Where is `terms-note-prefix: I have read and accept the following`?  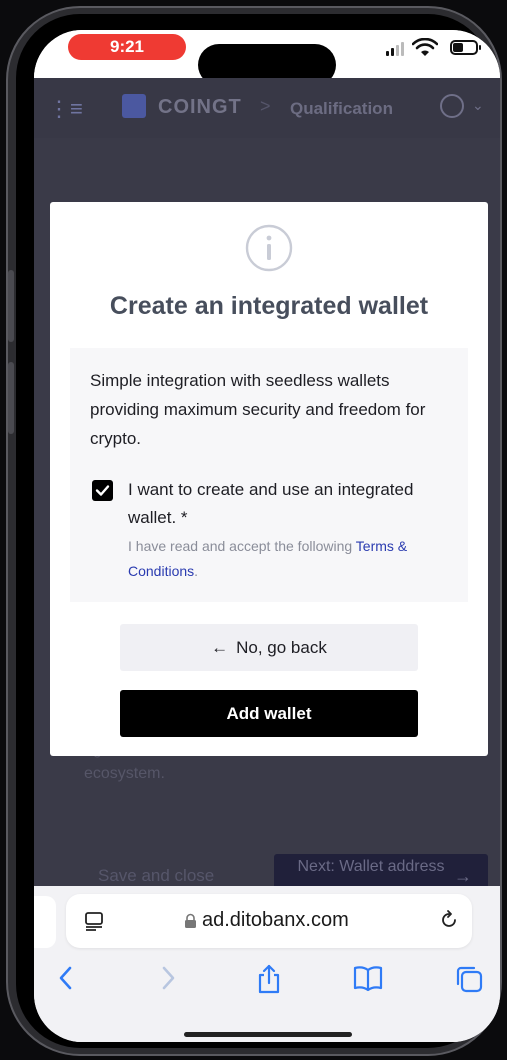
terms-note-prefix: I have read and accept the following is located at coordinates (242, 546).